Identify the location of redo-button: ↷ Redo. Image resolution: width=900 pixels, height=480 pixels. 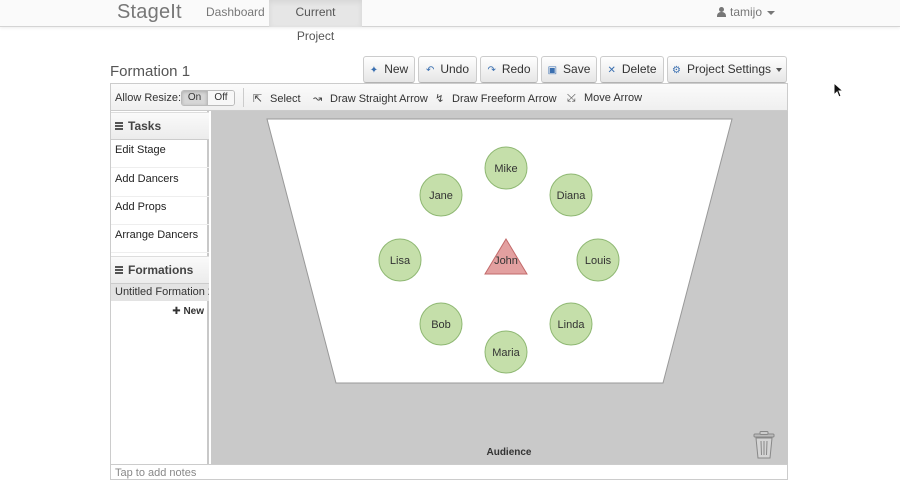
(509, 69).